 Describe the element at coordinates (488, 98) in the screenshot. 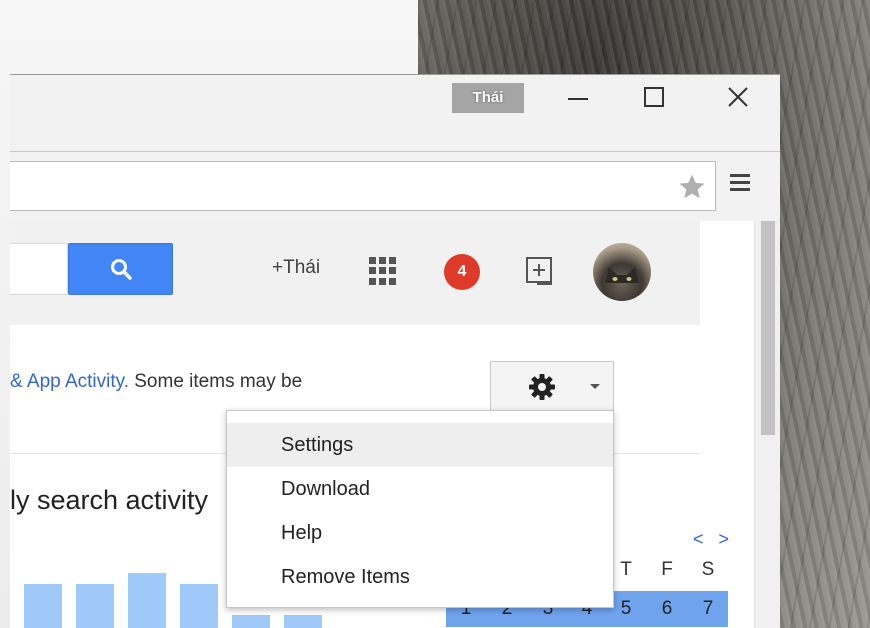

I see `profile-badge: Thái` at that location.